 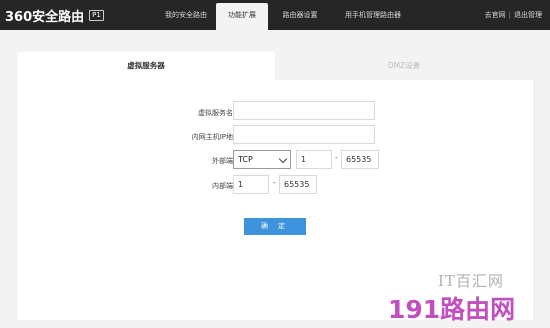 I want to click on model-badge: P1, so click(x=96, y=15).